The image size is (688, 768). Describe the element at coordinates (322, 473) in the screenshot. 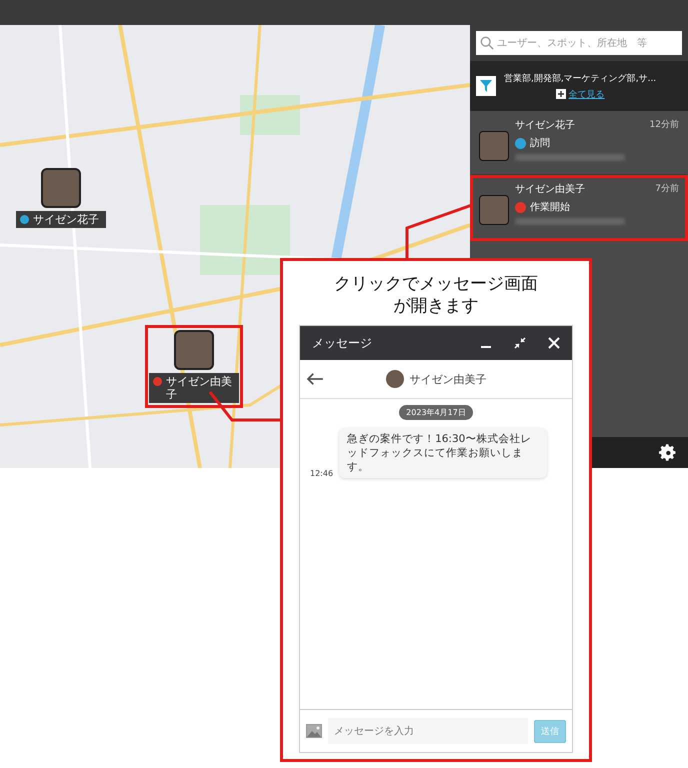

I see `message-time: 12:46` at that location.